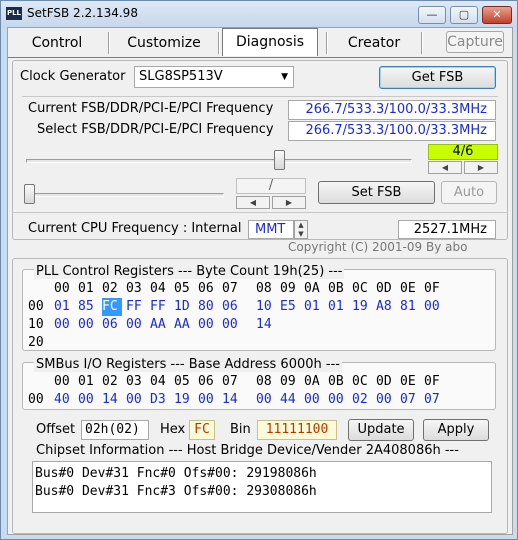 Image resolution: width=518 pixels, height=540 pixels. I want to click on cpu-source-spinner: ▲ ▼, so click(301, 229).